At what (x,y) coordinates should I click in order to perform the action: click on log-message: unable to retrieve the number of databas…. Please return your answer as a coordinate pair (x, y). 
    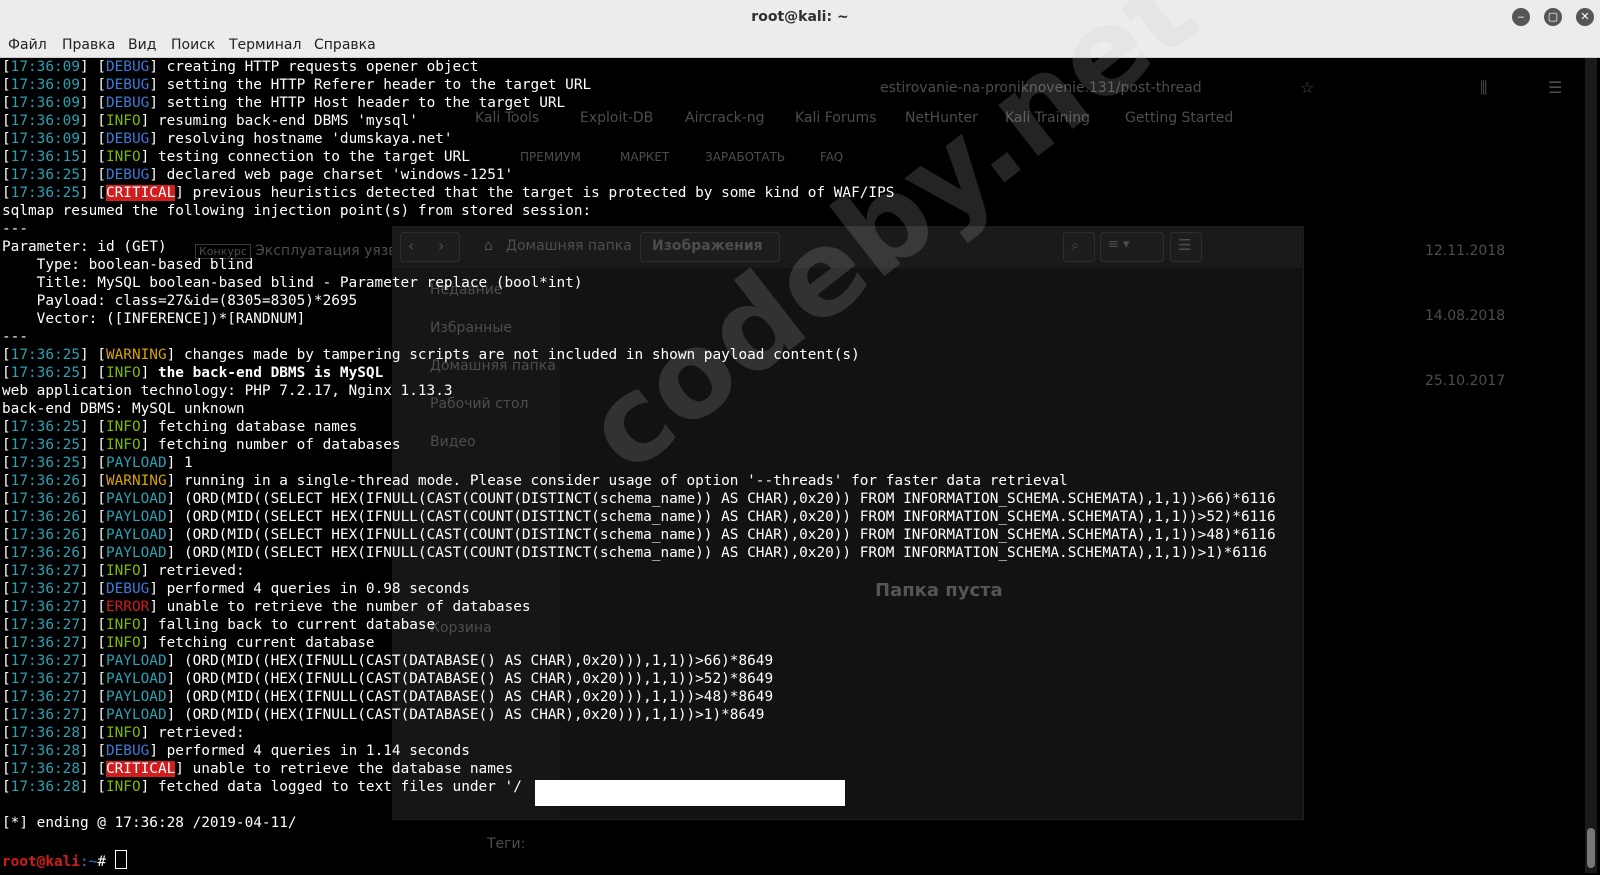
    Looking at the image, I should click on (344, 607).